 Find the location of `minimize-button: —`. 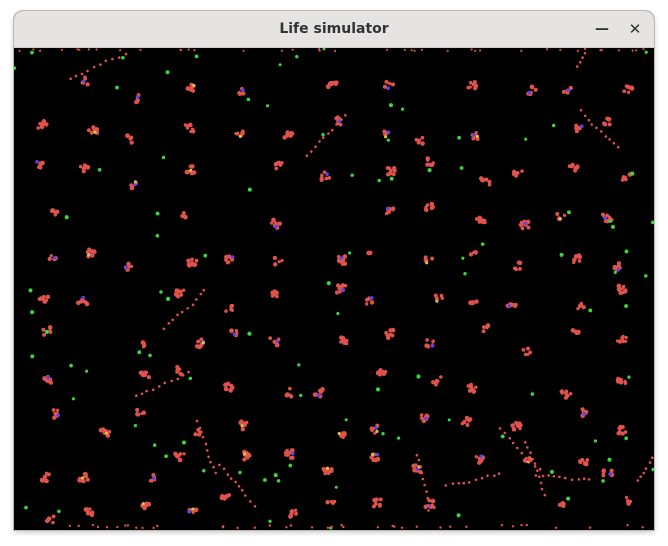

minimize-button: — is located at coordinates (602, 29).